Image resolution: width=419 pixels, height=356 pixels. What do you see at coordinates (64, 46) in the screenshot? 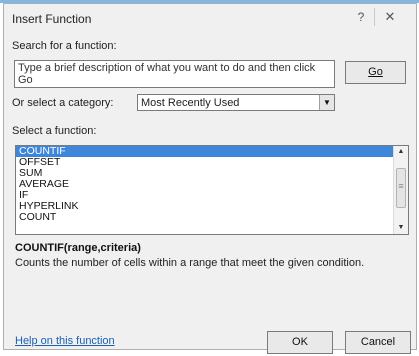
I see `search-label: Search for a function:` at bounding box center [64, 46].